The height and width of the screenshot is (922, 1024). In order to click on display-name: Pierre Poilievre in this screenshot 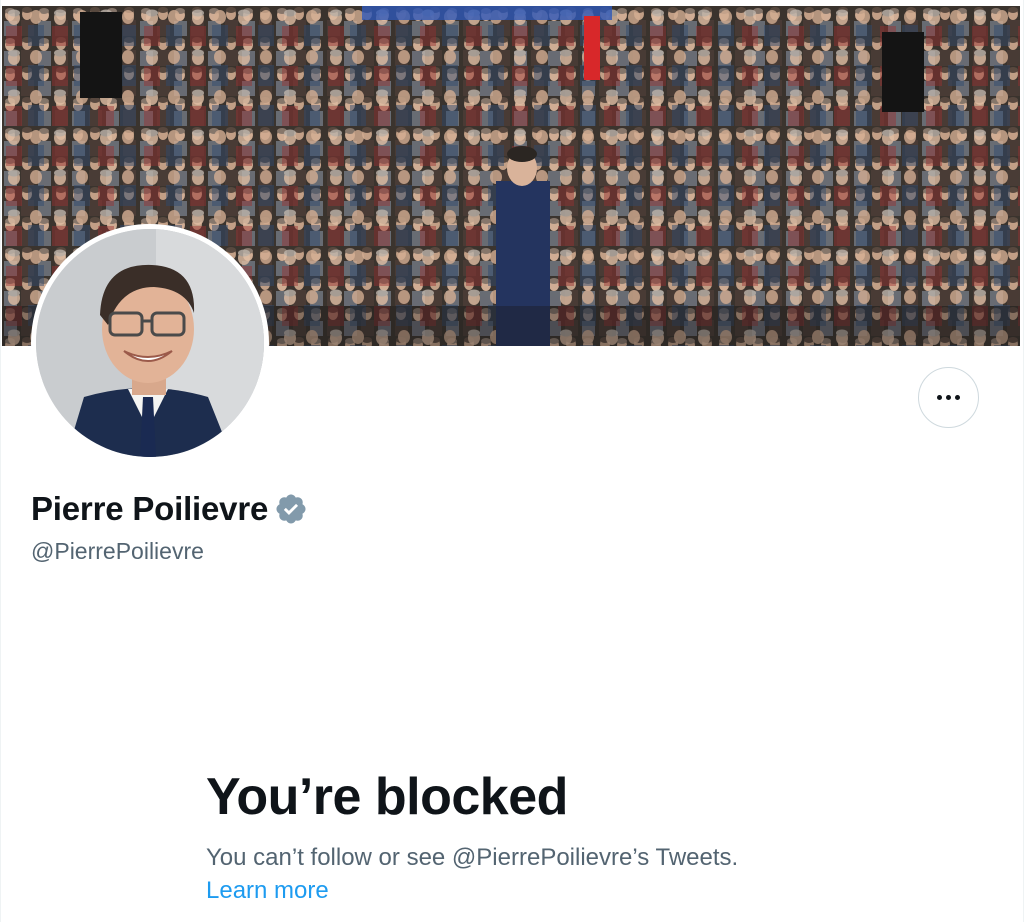, I will do `click(150, 508)`.